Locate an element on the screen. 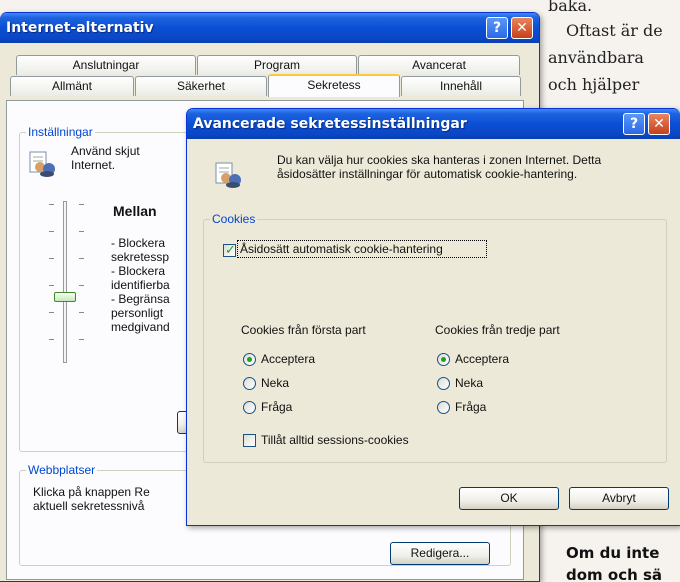 The image size is (680, 582). first-party-prompt-radio is located at coordinates (249, 407).